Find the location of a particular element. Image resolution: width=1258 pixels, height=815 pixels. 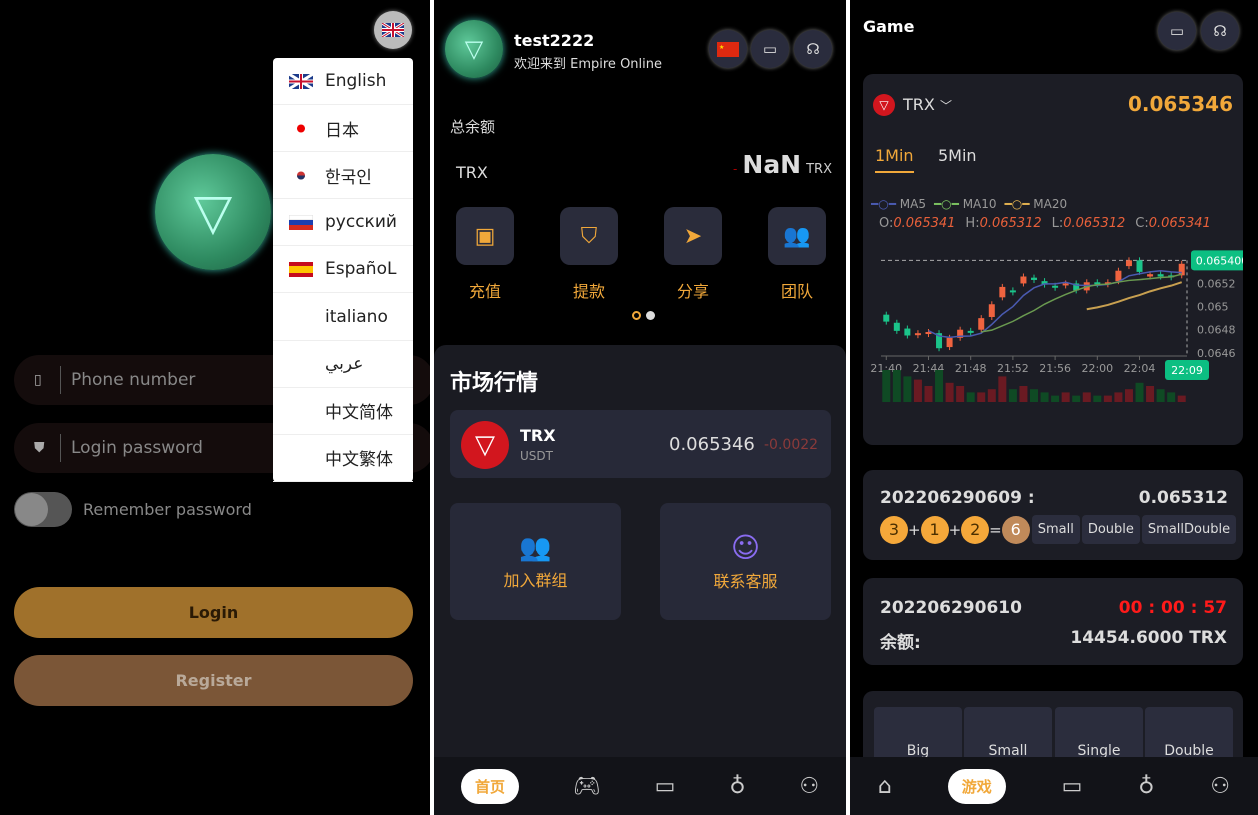

language-option-5: italiano is located at coordinates (343, 317).